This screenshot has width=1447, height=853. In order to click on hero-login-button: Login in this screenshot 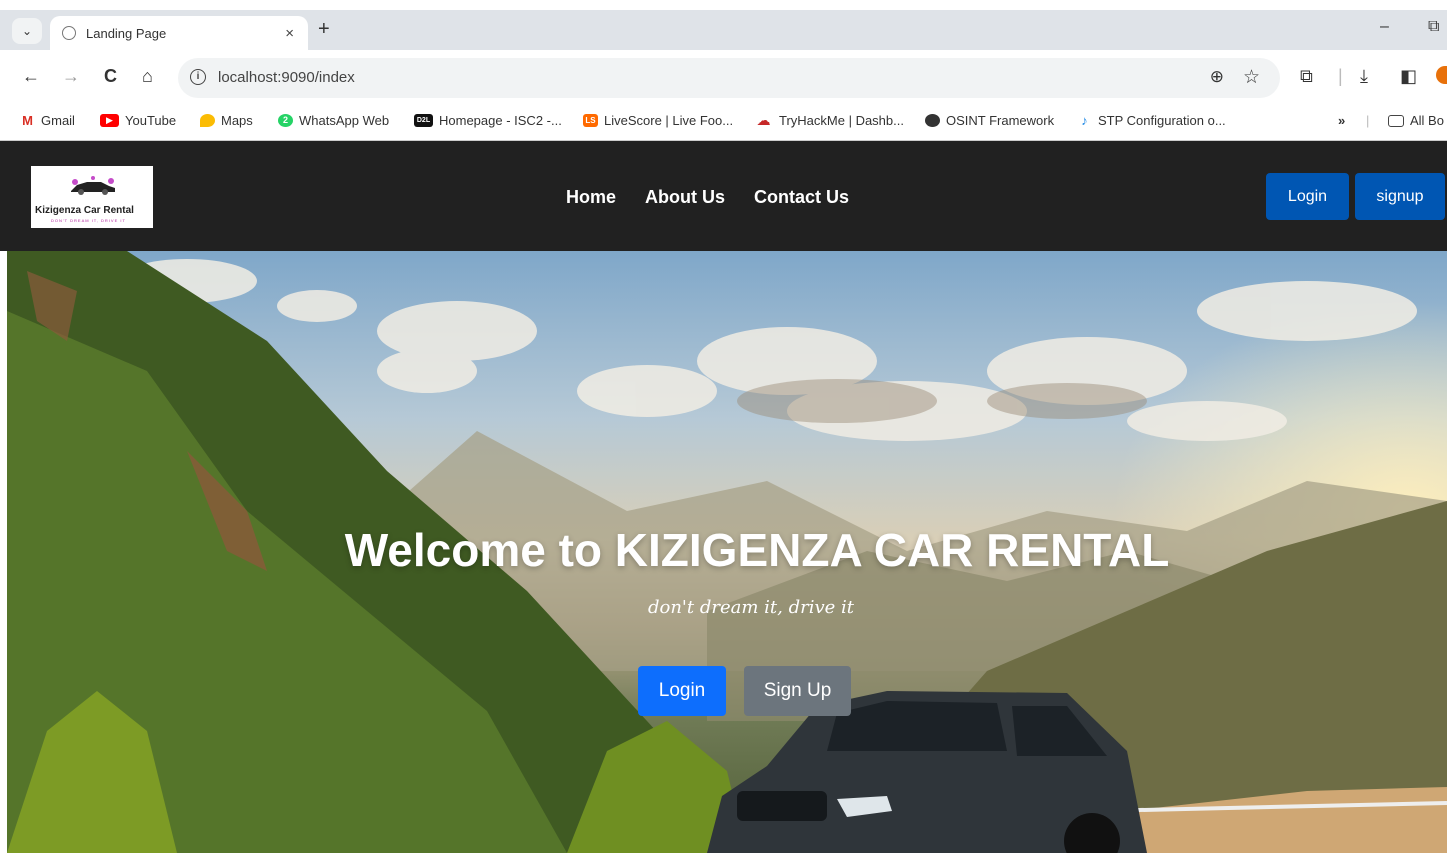, I will do `click(682, 691)`.